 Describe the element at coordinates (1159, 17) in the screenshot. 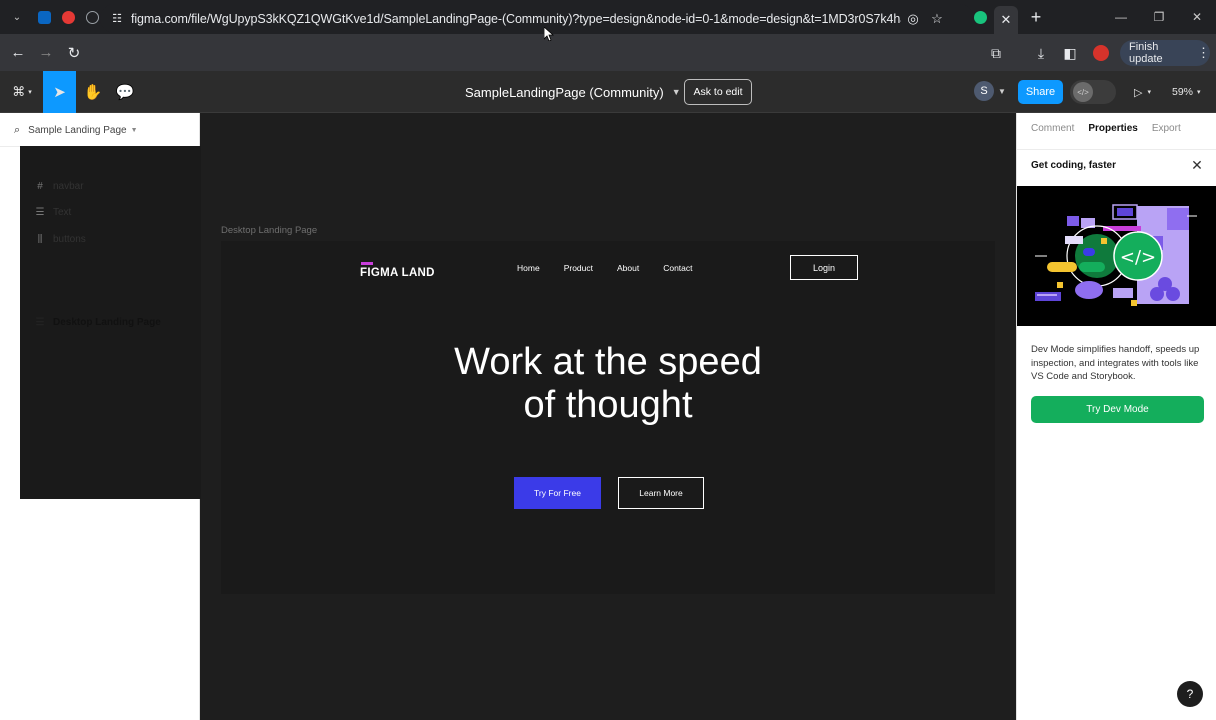

I see `restore-icon: ❐` at that location.